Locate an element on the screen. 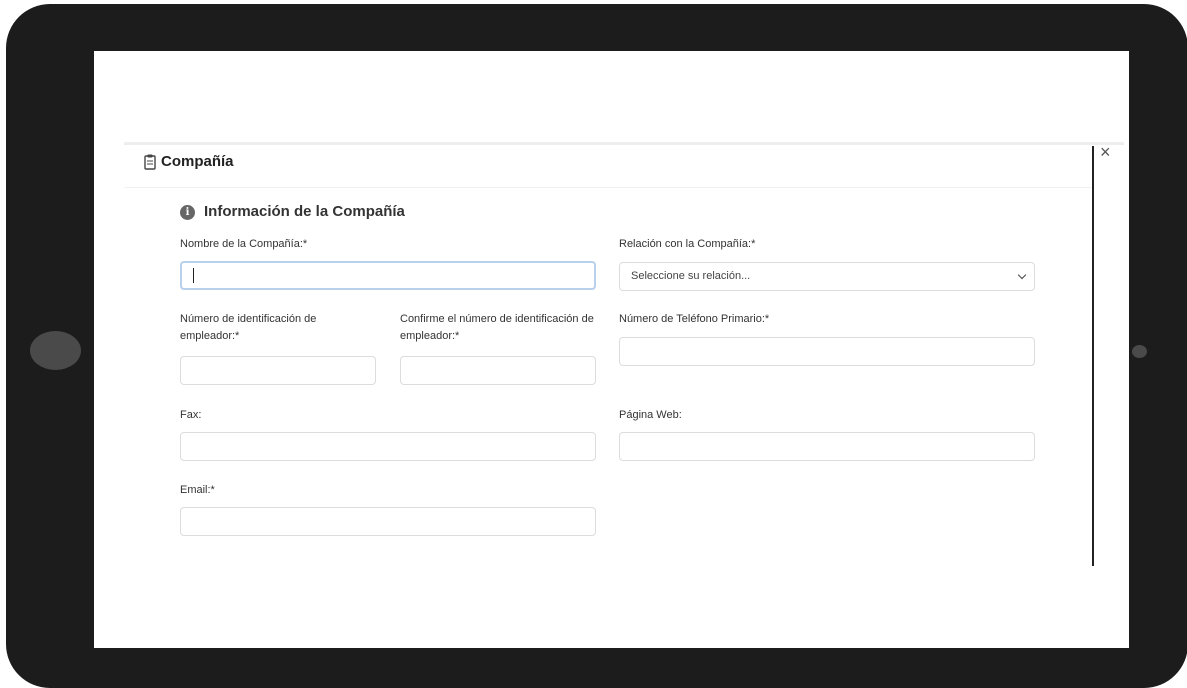 The width and height of the screenshot is (1187, 688). chevron-down-icon is located at coordinates (1022, 275).